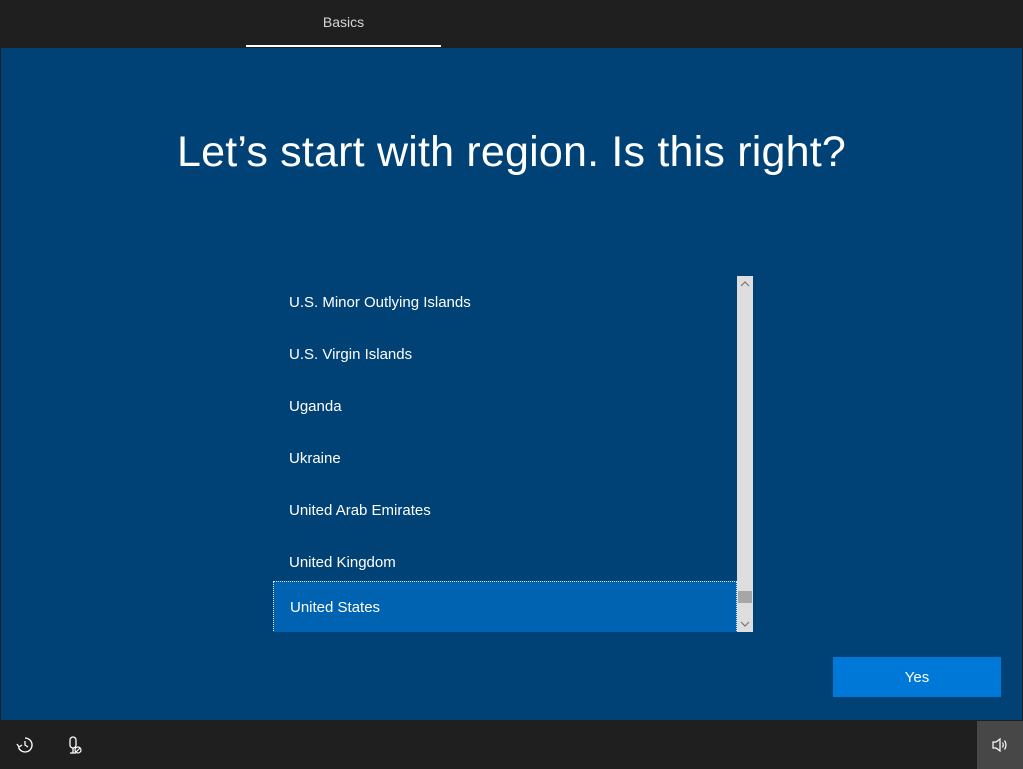 The image size is (1023, 769). Describe the element at coordinates (505, 406) in the screenshot. I see `list-item: Uganda` at that location.